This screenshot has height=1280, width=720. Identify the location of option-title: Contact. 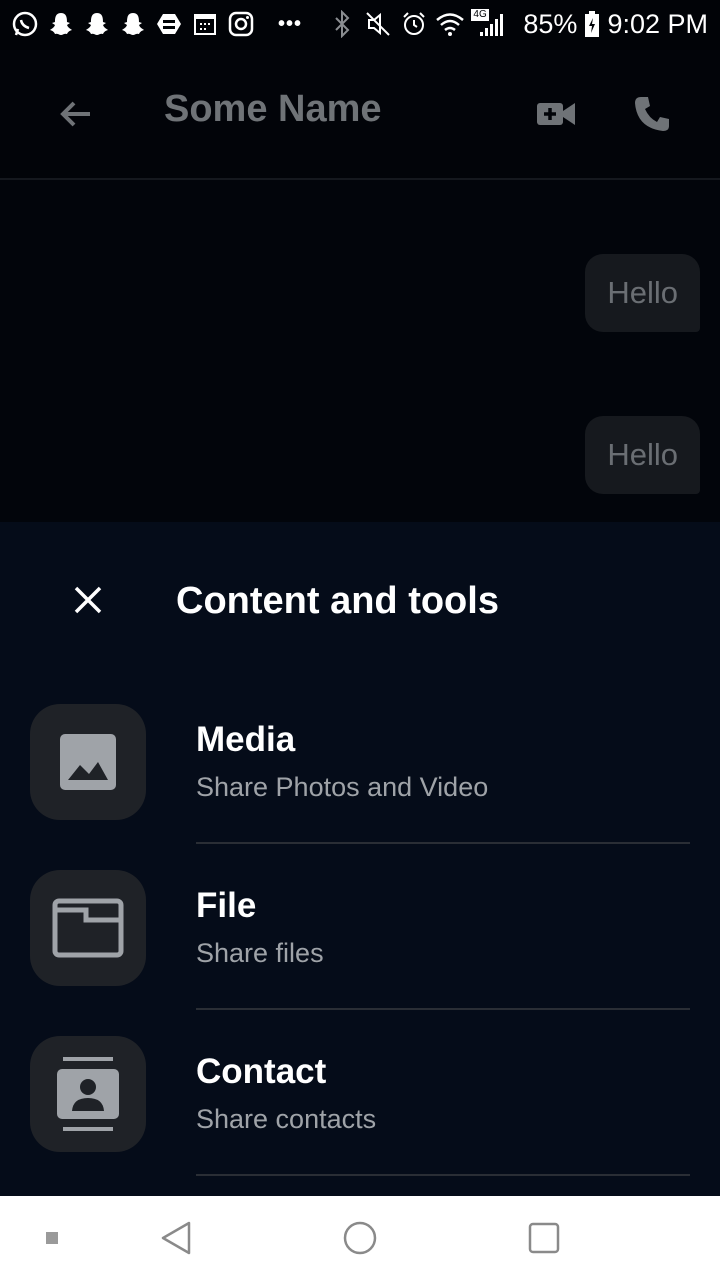
(261, 1071).